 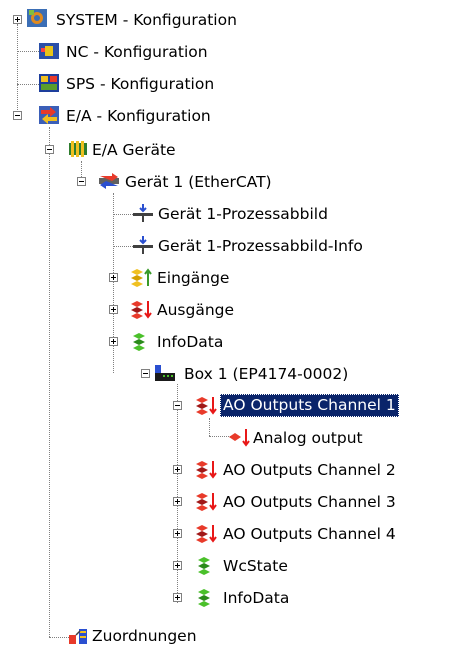 I want to click on expand-toggle-system, so click(x=17, y=19).